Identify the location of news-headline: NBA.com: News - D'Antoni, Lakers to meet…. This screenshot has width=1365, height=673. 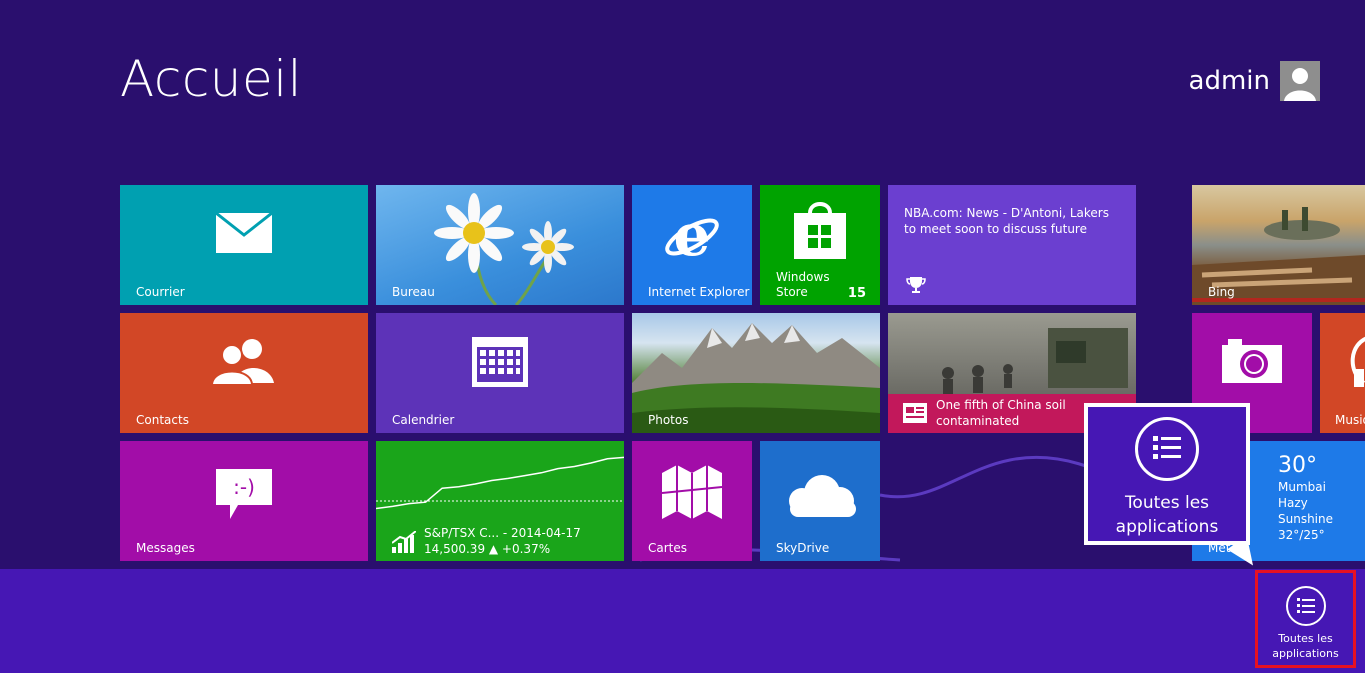
(1006, 221).